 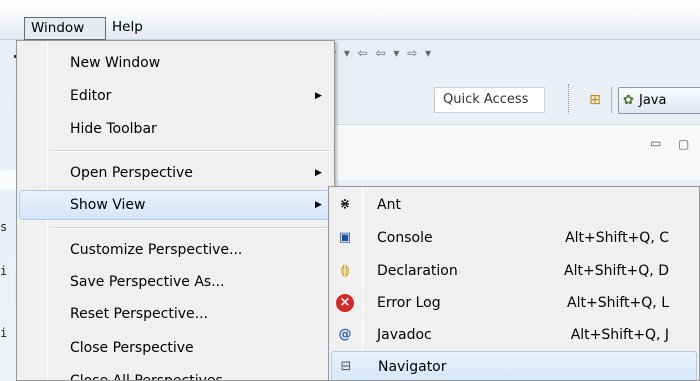 What do you see at coordinates (345, 237) in the screenshot?
I see `console-icon: ▣` at bounding box center [345, 237].